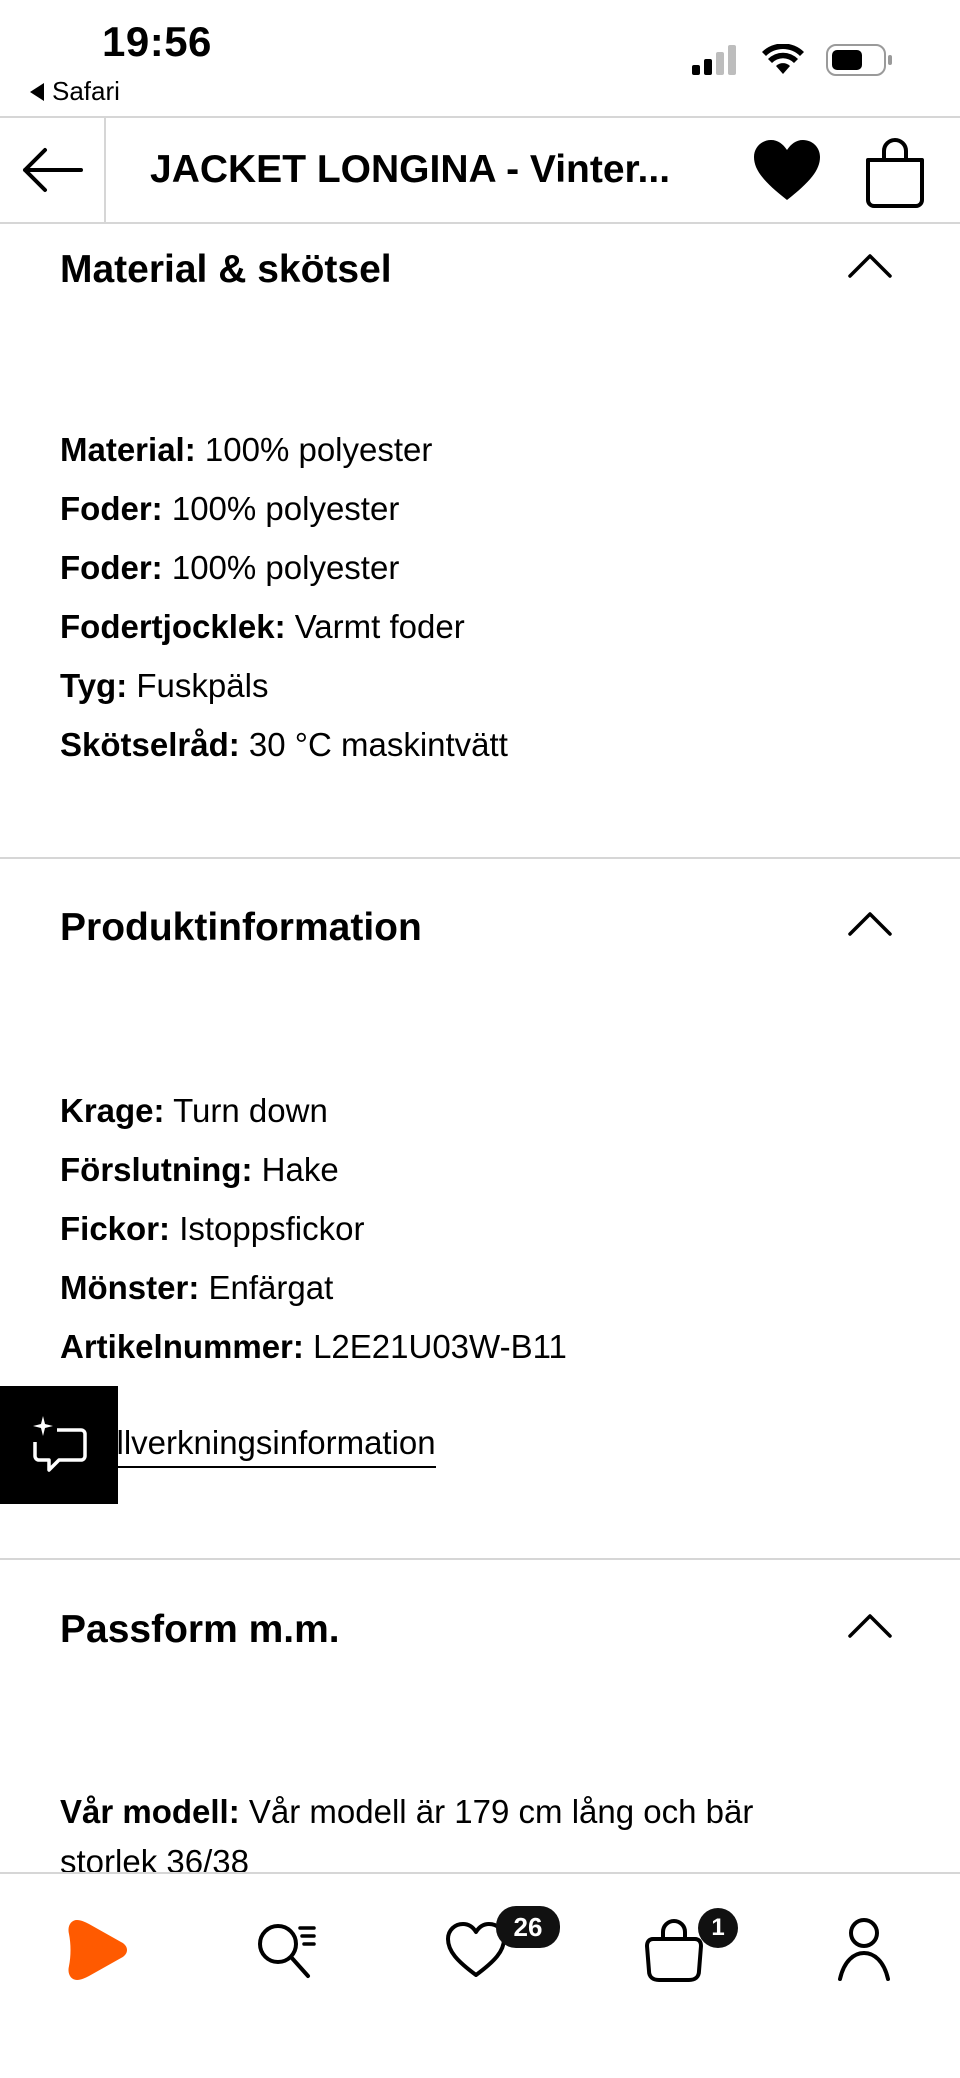  What do you see at coordinates (480, 1975) in the screenshot?
I see `bottom-tab-bar: 26 1` at bounding box center [480, 1975].